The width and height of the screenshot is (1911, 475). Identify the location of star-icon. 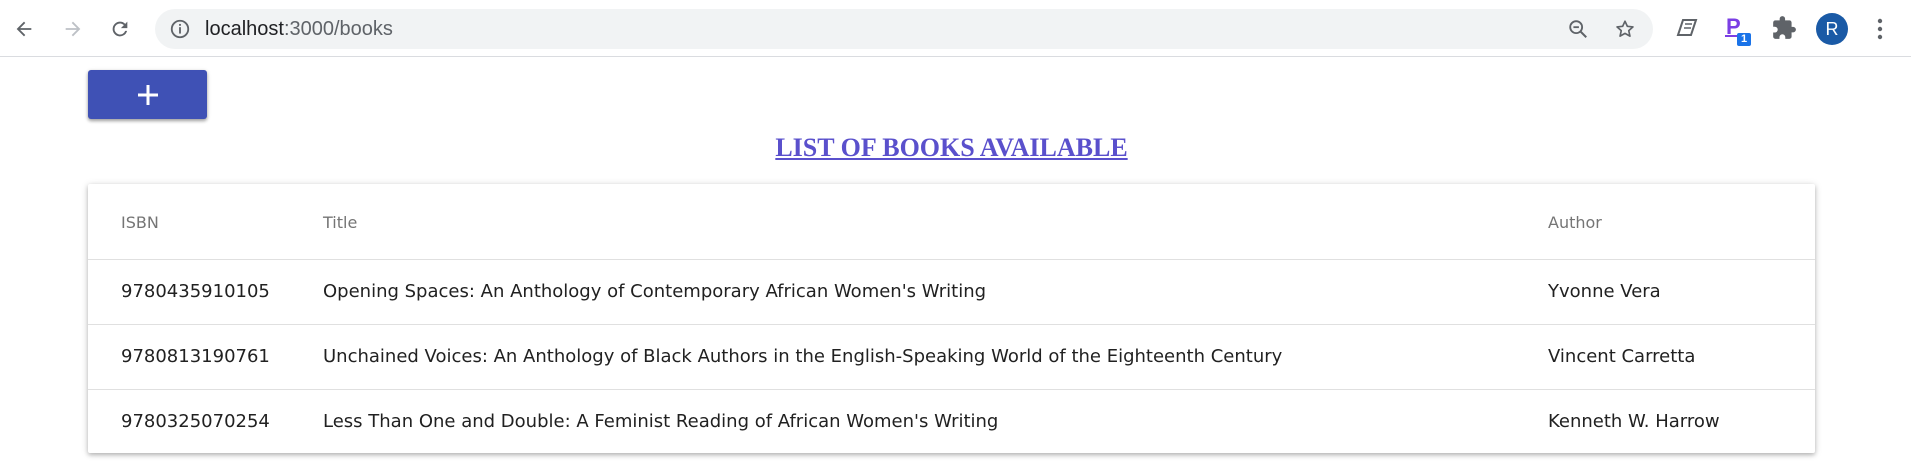
(1625, 29).